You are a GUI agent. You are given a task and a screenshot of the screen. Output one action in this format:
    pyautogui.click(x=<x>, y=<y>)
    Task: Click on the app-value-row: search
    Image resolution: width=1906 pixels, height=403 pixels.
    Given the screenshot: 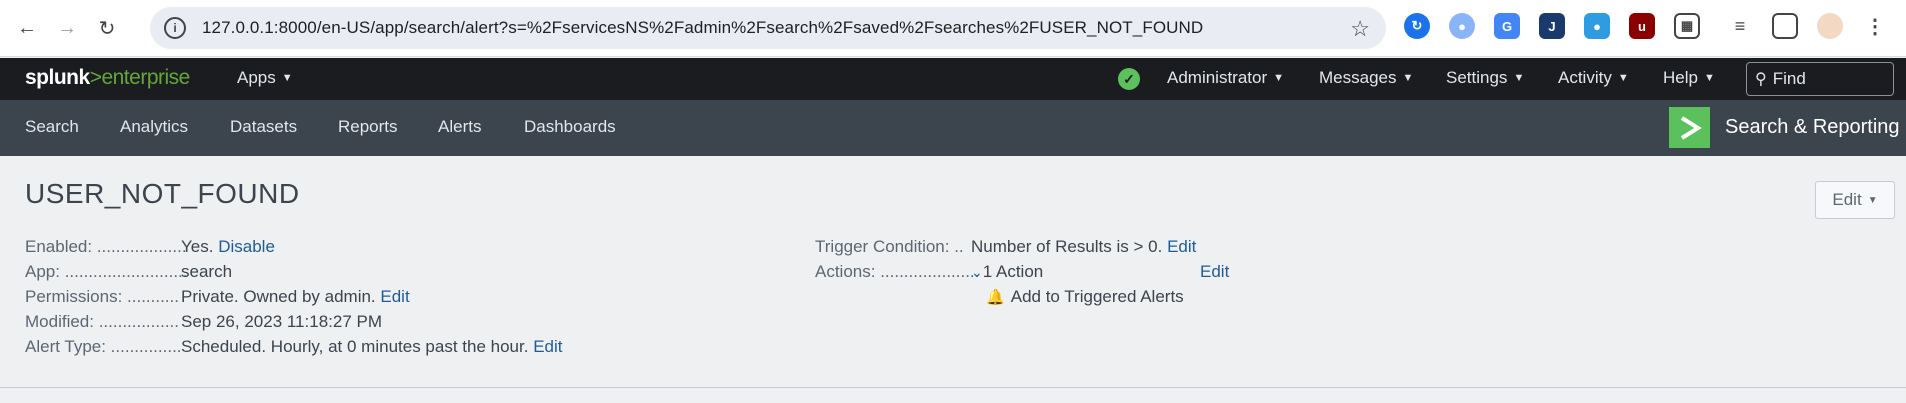 What is the action you would take?
    pyautogui.click(x=206, y=272)
    